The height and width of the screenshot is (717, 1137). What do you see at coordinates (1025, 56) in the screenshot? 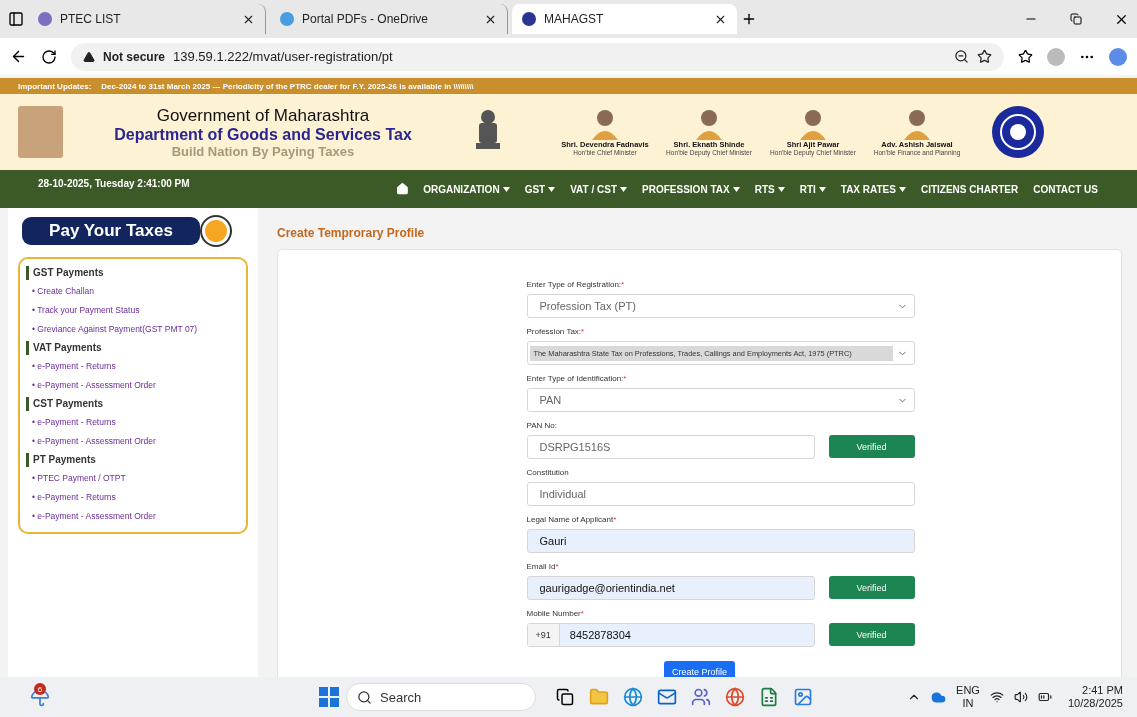
I see `favorites-icon` at bounding box center [1025, 56].